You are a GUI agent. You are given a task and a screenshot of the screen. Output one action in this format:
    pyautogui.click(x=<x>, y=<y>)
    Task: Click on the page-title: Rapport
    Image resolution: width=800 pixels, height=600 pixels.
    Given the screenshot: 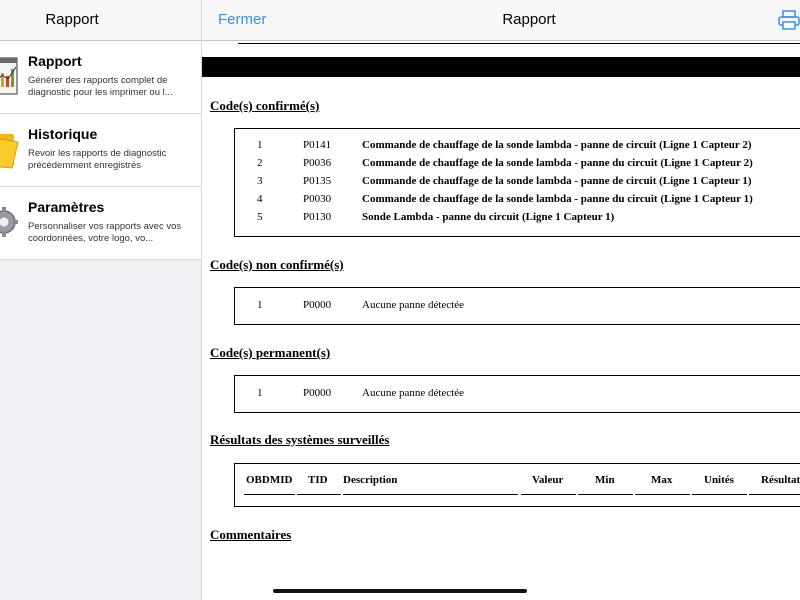 What is the action you would take?
    pyautogui.click(x=529, y=19)
    